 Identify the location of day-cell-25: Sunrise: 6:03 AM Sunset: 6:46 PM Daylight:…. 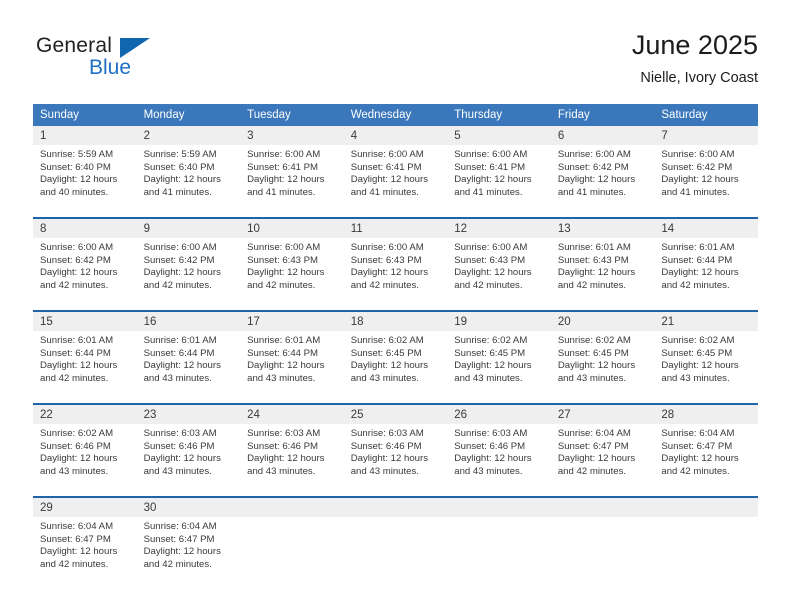
(395, 460).